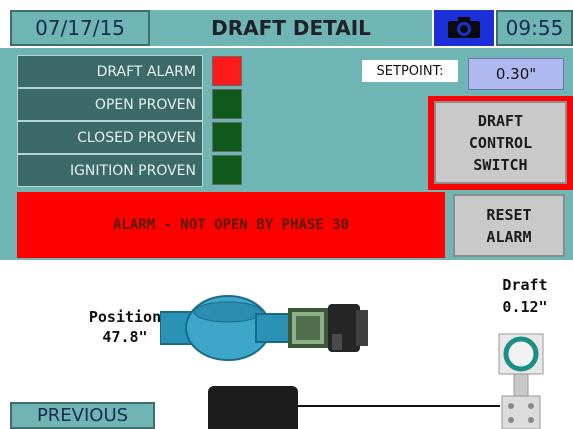 The image size is (573, 429). I want to click on setpoint-input: 0.30", so click(516, 74).